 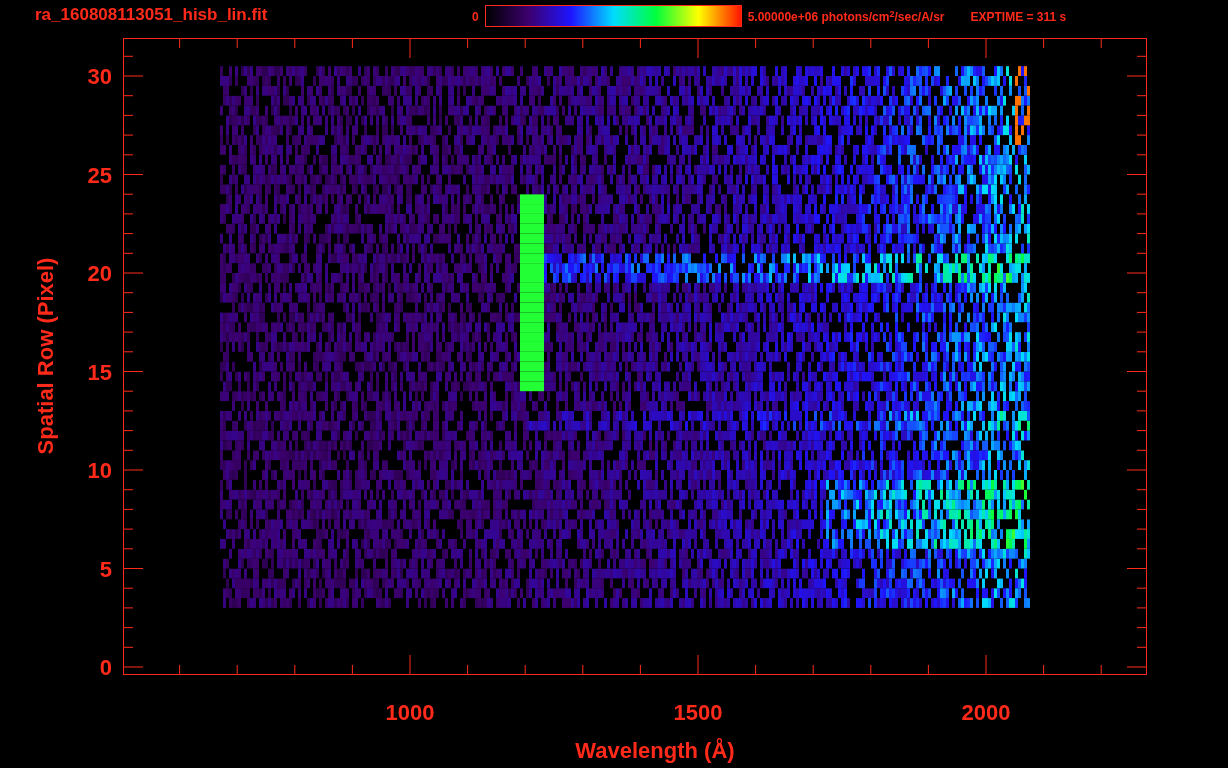 What do you see at coordinates (99, 470) in the screenshot?
I see `y-tick-label: 10` at bounding box center [99, 470].